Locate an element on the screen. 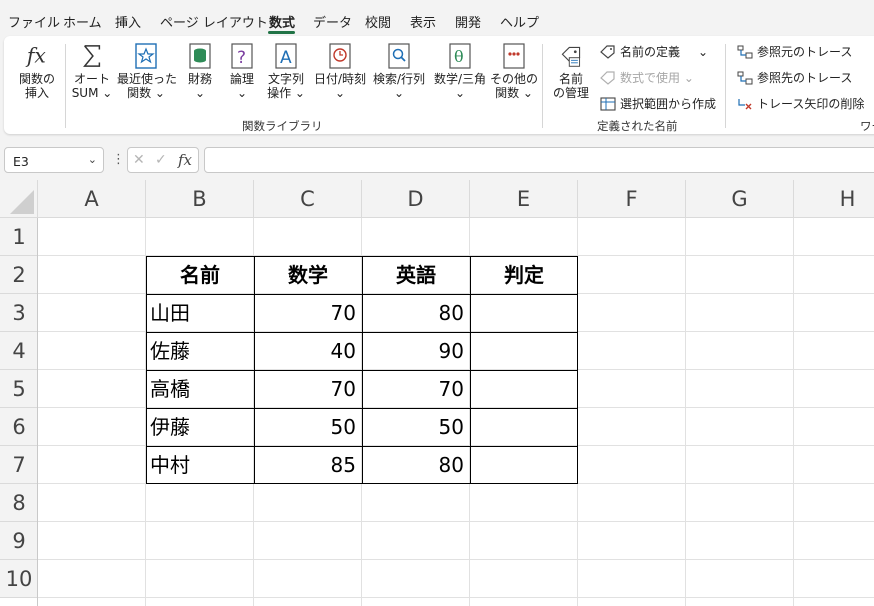 Image resolution: width=874 pixels, height=606 pixels. table-cell-score: 85 is located at coordinates (307, 465).